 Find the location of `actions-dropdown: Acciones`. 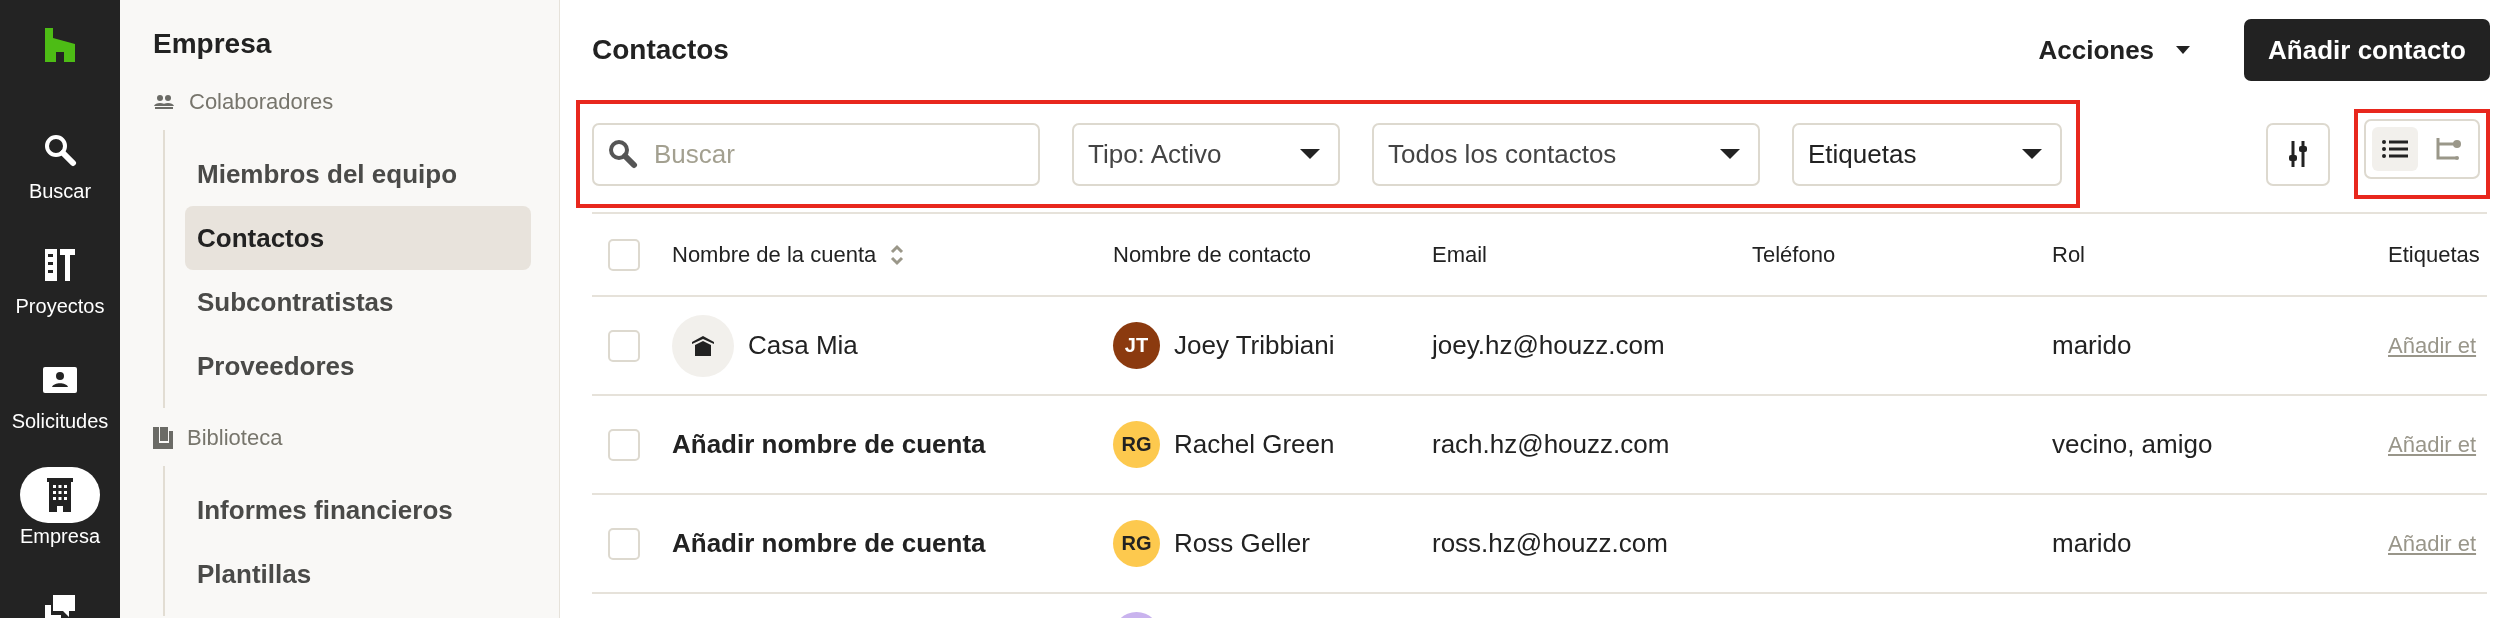

actions-dropdown: Acciones is located at coordinates (2114, 50).